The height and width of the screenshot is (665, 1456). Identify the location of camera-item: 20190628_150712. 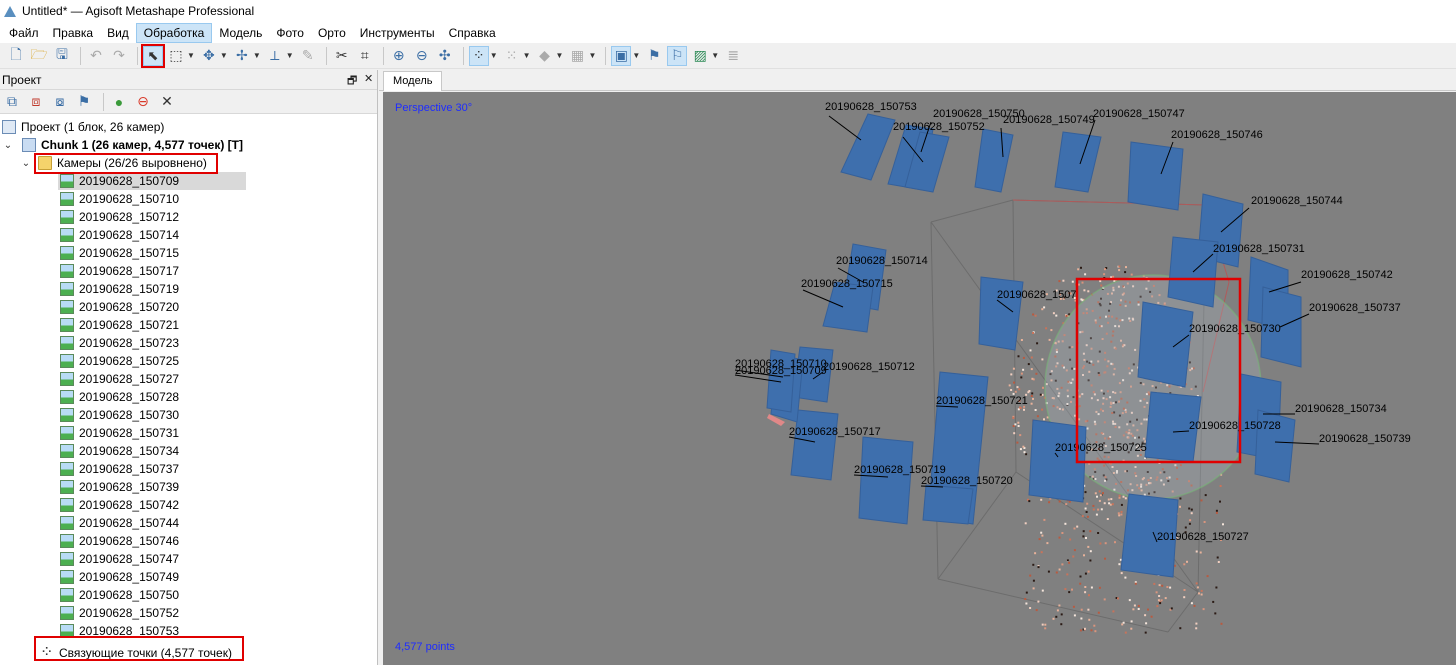
(188, 217).